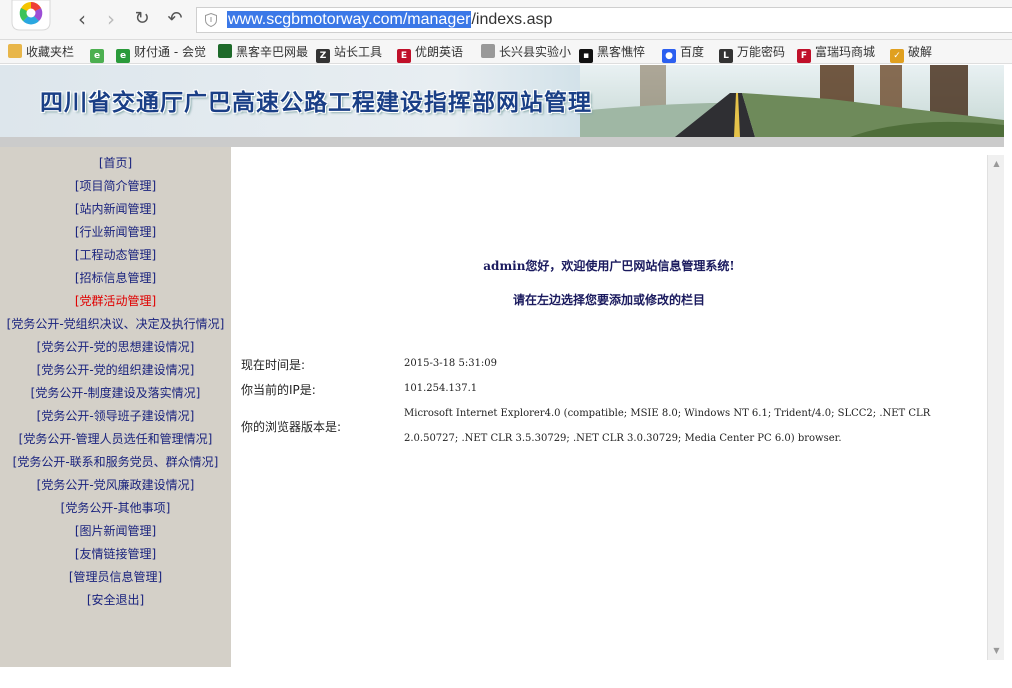 The height and width of the screenshot is (688, 1012). I want to click on bookmark-label: 黑客憔悴, so click(621, 52).